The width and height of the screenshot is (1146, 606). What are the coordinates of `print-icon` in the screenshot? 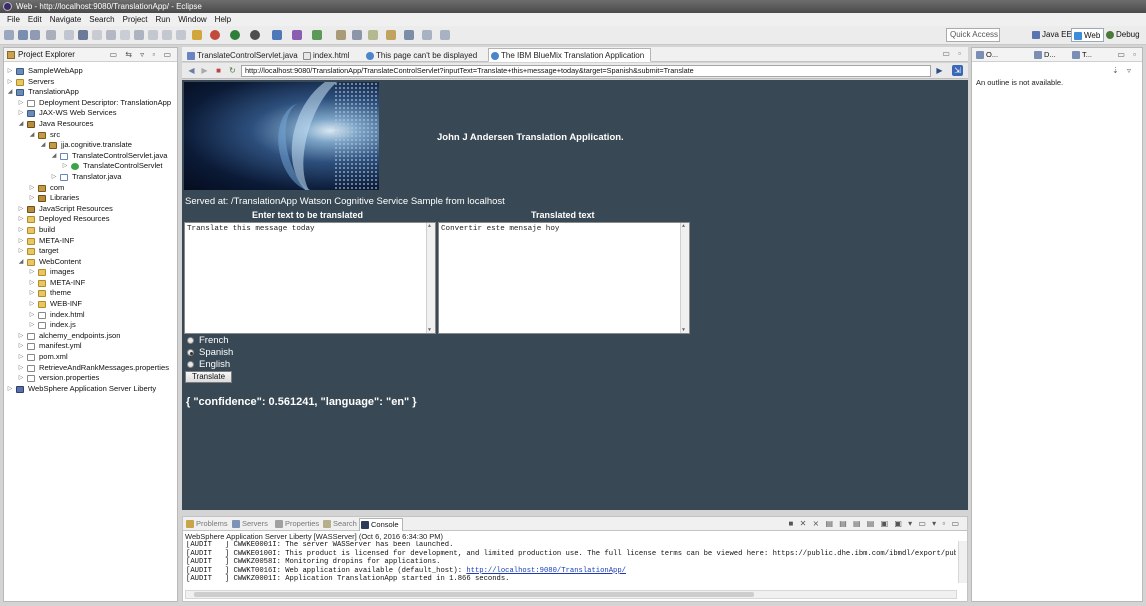 It's located at (51, 35).